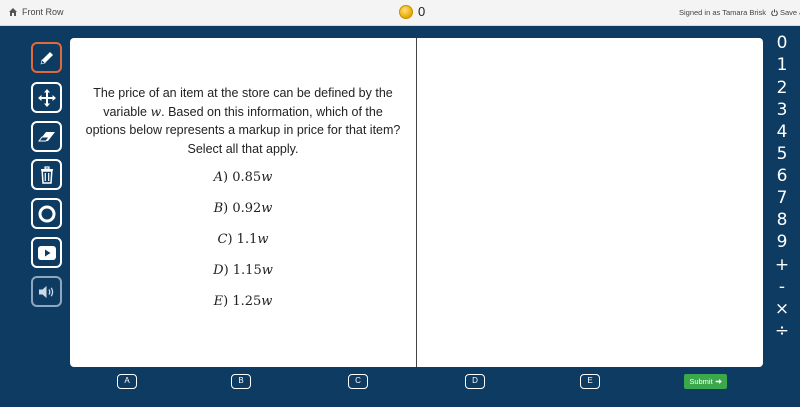  What do you see at coordinates (156, 111) in the screenshot?
I see `question-variable: w` at bounding box center [156, 111].